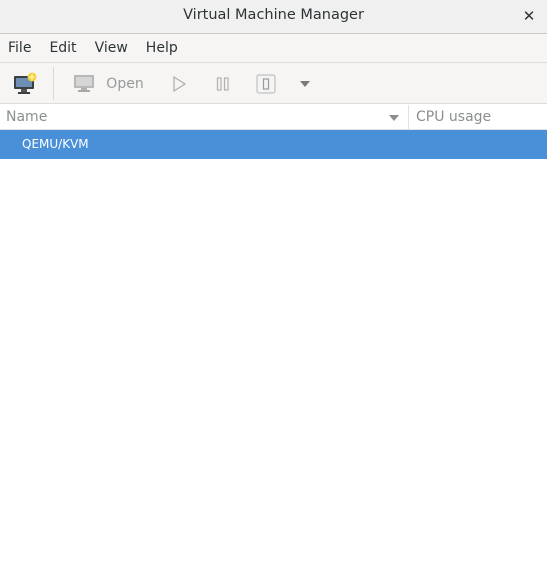 The height and width of the screenshot is (579, 547). What do you see at coordinates (454, 117) in the screenshot?
I see `column-cpu-label: CPU usage` at bounding box center [454, 117].